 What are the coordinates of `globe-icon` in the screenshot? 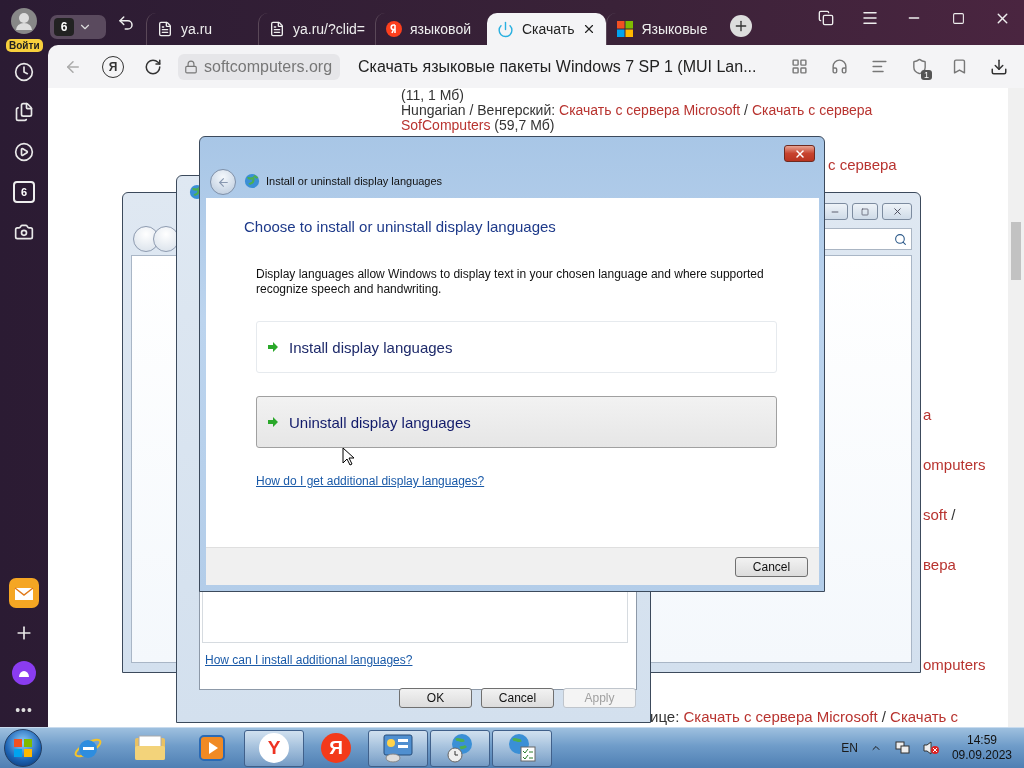 It's located at (252, 181).